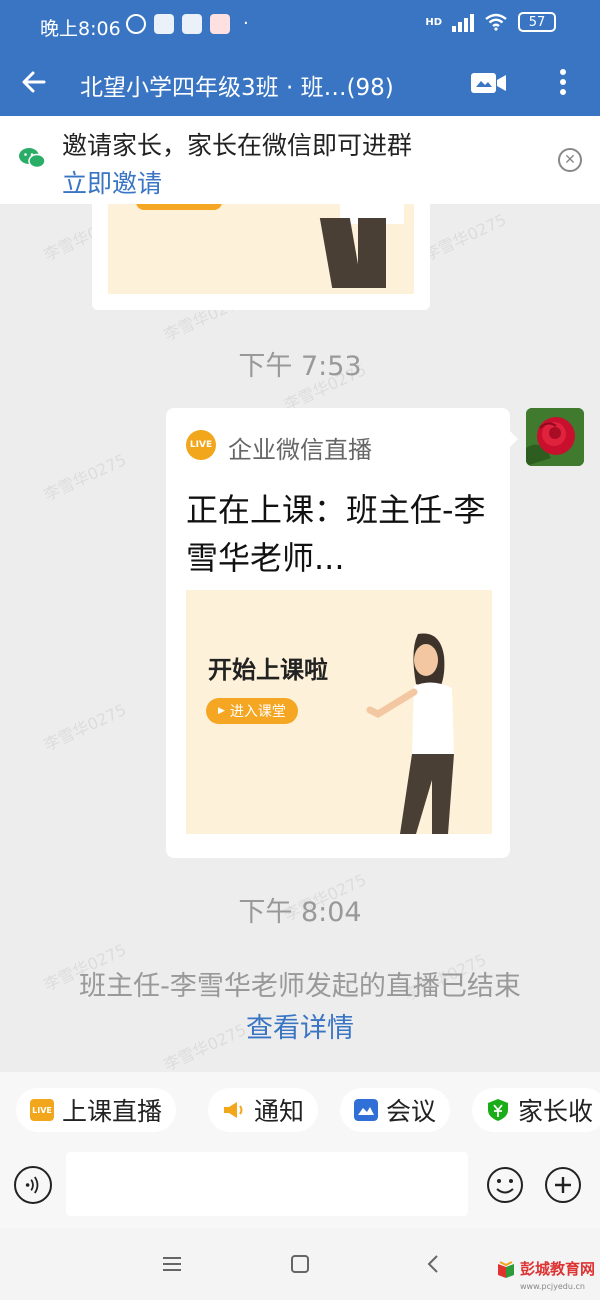  Describe the element at coordinates (164, 24) in the screenshot. I see `app-notification-icon` at that location.